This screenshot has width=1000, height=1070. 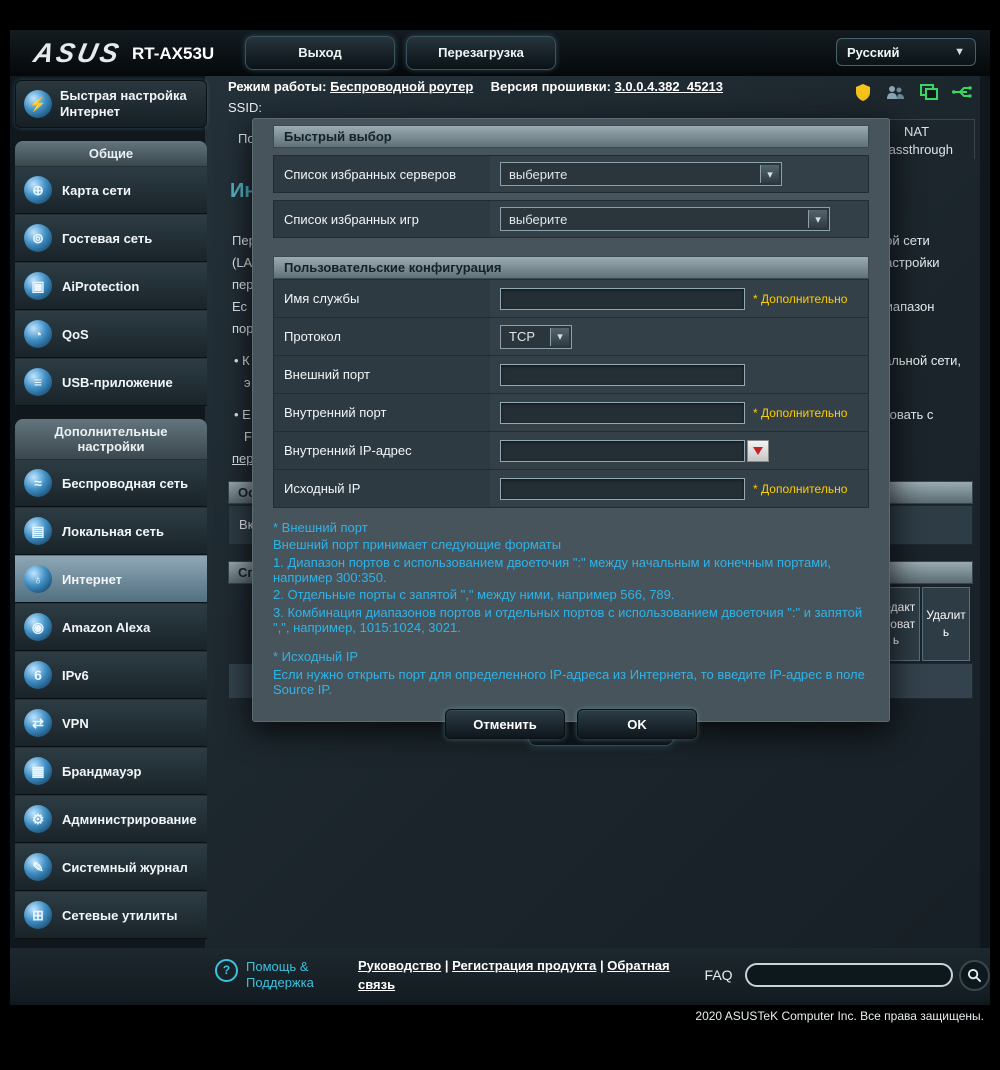 What do you see at coordinates (111, 153) in the screenshot?
I see `sidebar-section-general: Общие` at bounding box center [111, 153].